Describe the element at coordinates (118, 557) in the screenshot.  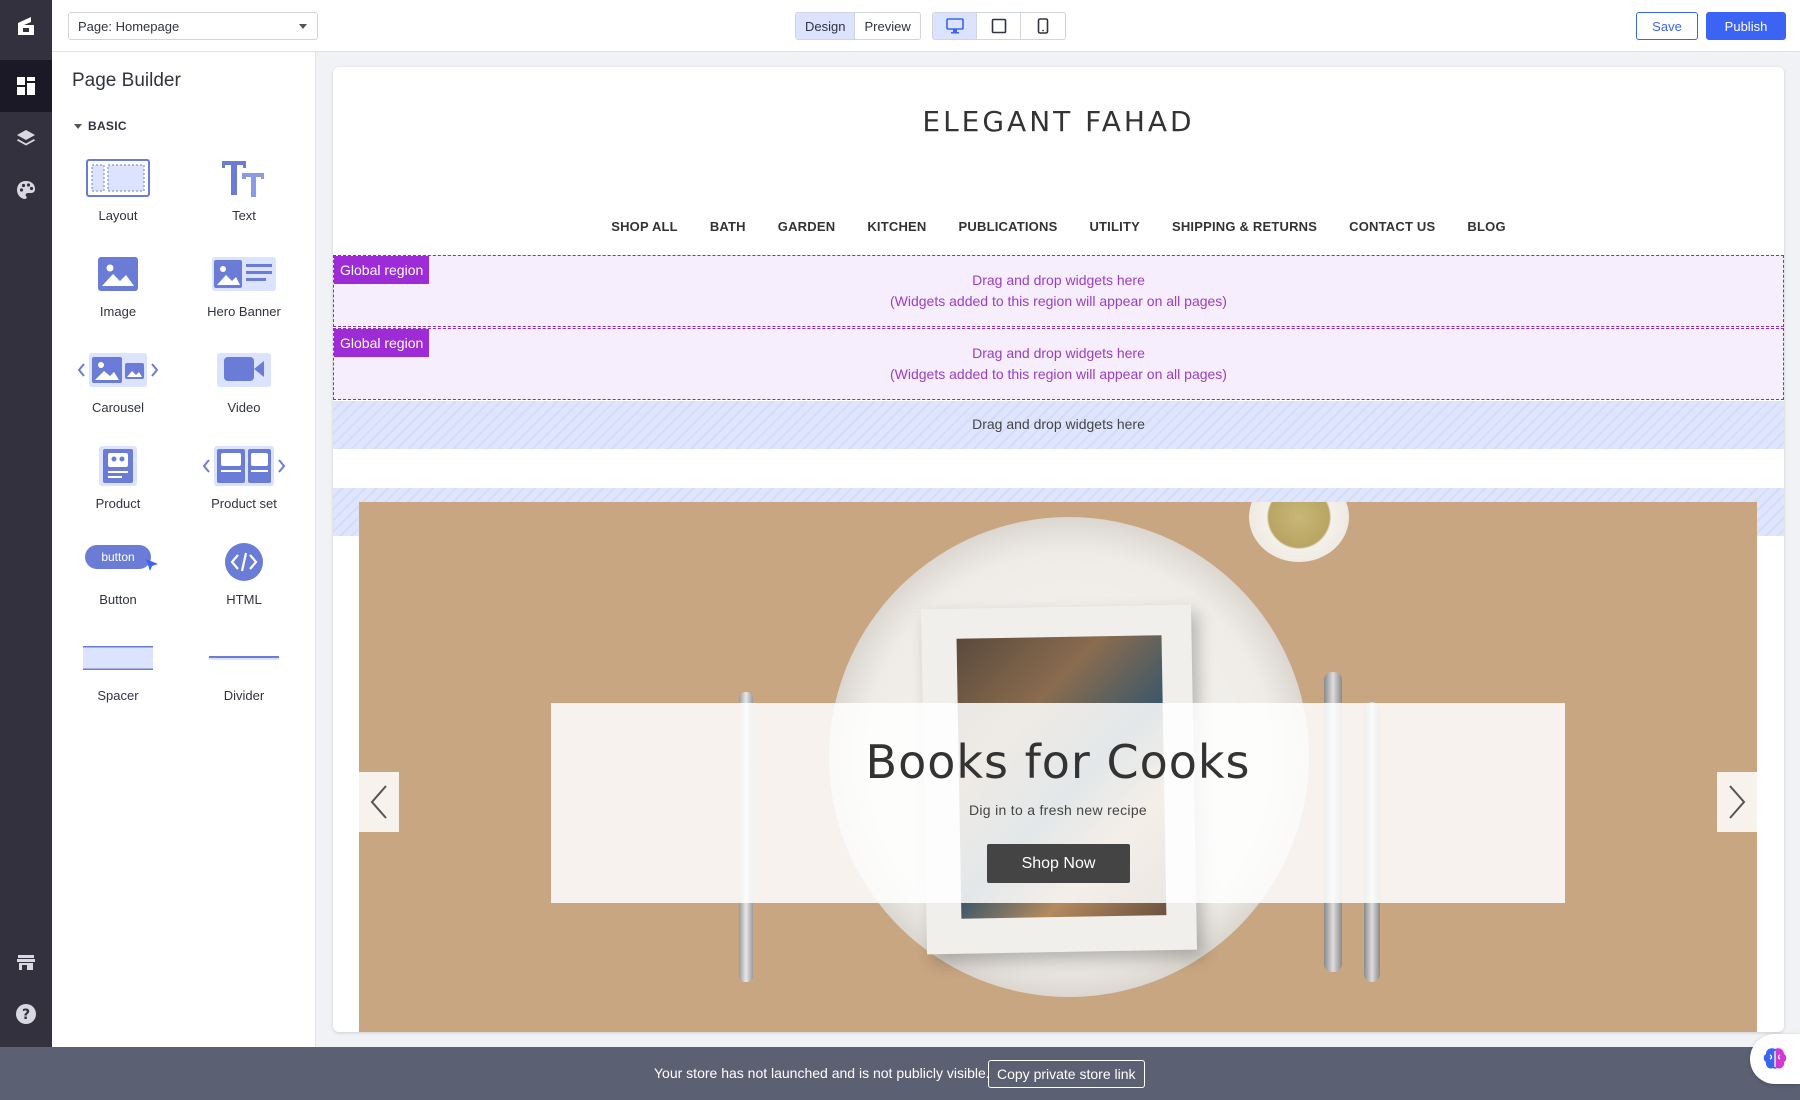
I see `button-icon-pill: button` at that location.